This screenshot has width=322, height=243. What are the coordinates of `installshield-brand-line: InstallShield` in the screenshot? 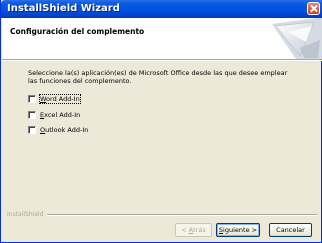 It's located at (162, 215).